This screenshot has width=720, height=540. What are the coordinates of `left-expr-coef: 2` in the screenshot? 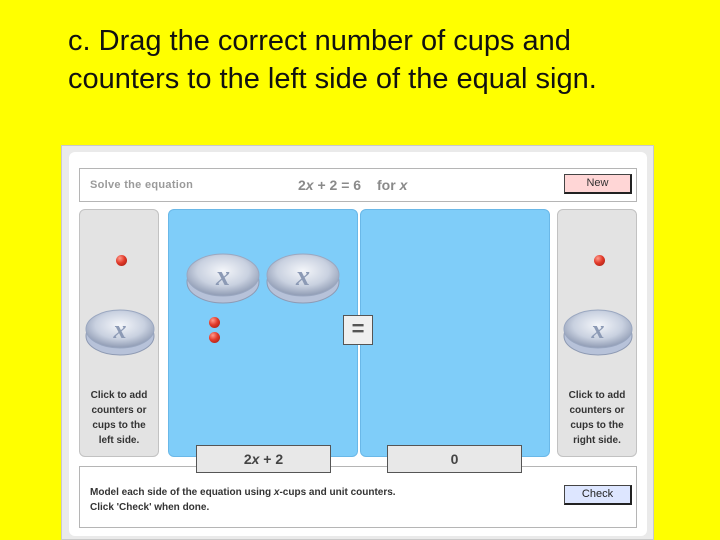 It's located at (247, 459).